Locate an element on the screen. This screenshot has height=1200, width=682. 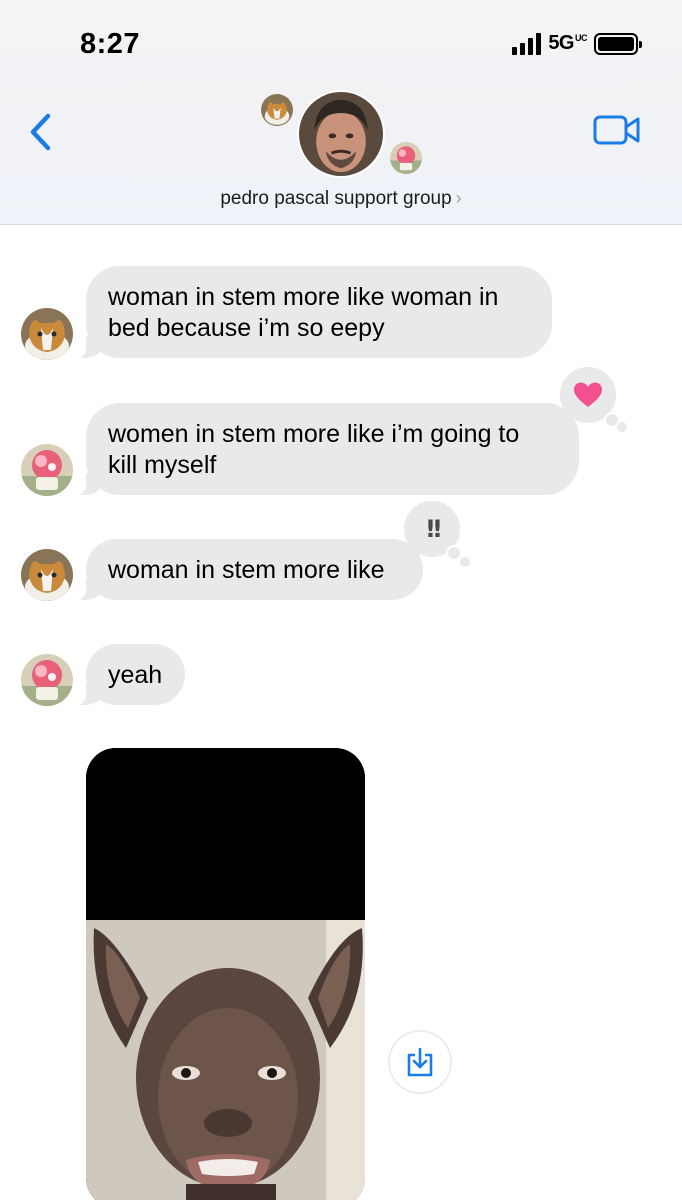
group-member-avatar-pink is located at coordinates (406, 158).